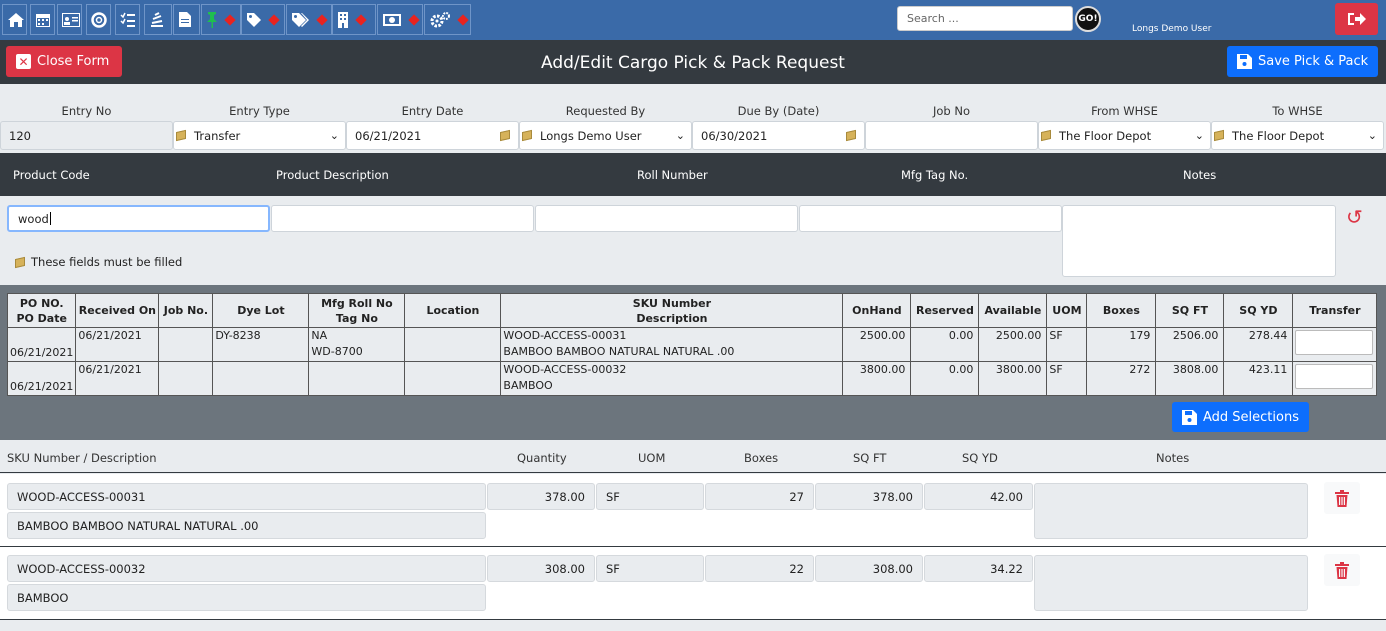  Describe the element at coordinates (388, 135) in the screenshot. I see `entry-date-value: 06/21/2021` at that location.